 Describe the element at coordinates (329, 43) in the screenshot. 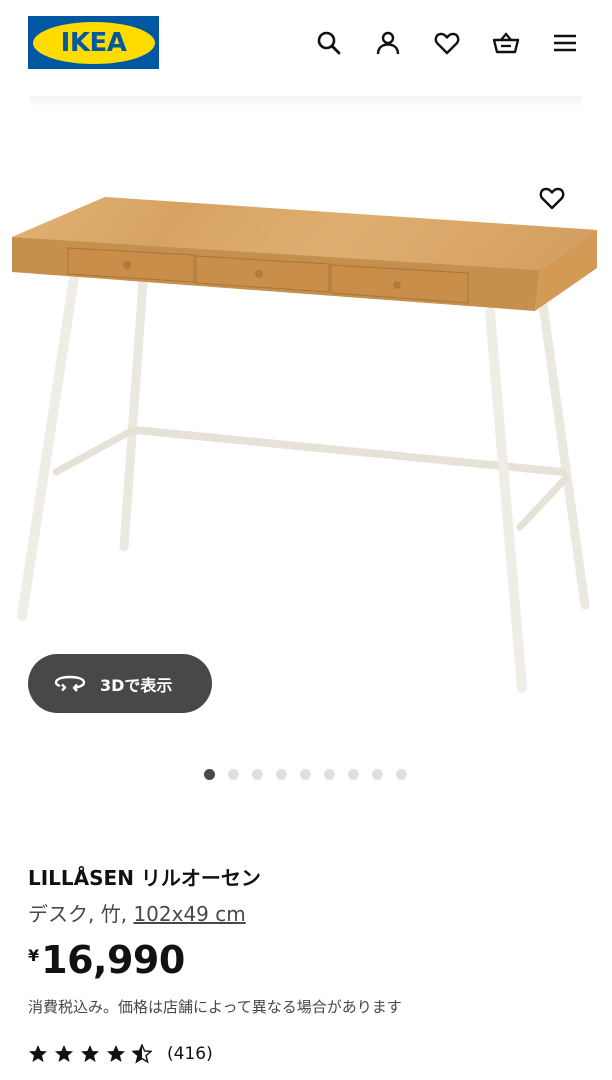

I see `search-icon` at that location.